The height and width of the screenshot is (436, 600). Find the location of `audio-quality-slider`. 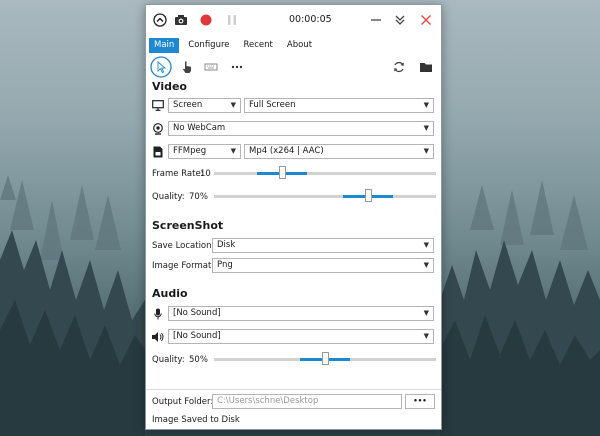

audio-quality-slider is located at coordinates (325, 359).